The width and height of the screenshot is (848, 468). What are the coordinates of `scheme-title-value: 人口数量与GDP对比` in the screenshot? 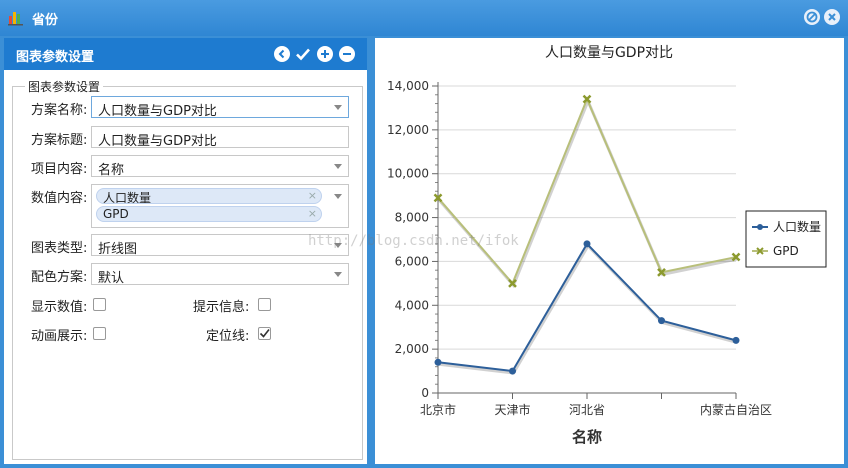 It's located at (157, 141).